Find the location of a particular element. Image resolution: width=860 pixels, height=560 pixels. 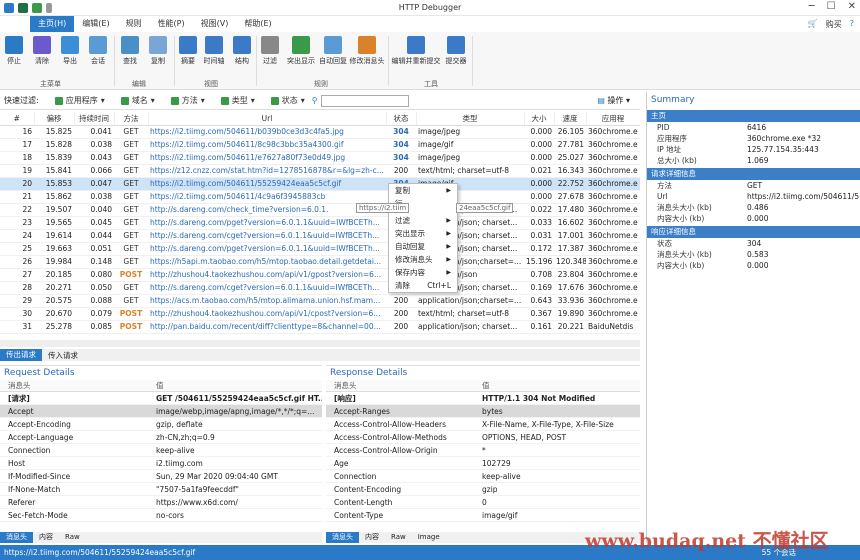

col-method: 方法 is located at coordinates (131, 119).